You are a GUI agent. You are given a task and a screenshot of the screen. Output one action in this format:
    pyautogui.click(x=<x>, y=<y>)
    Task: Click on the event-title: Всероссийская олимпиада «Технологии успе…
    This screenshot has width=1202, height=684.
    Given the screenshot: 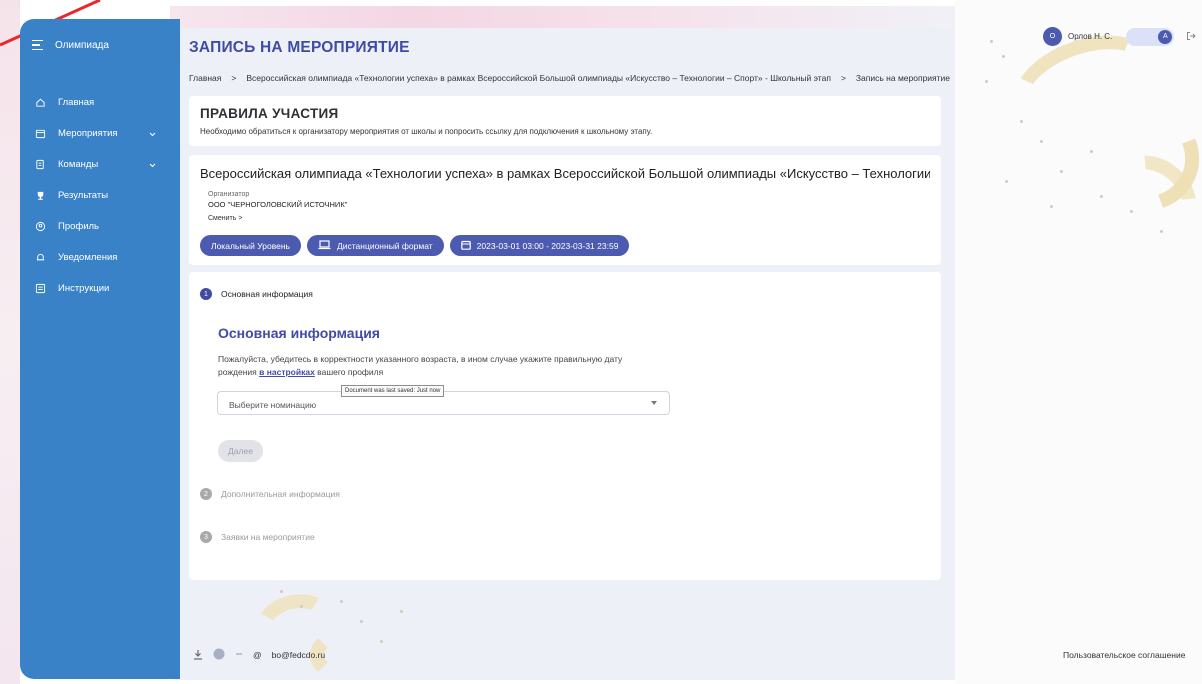 What is the action you would take?
    pyautogui.click(x=565, y=173)
    